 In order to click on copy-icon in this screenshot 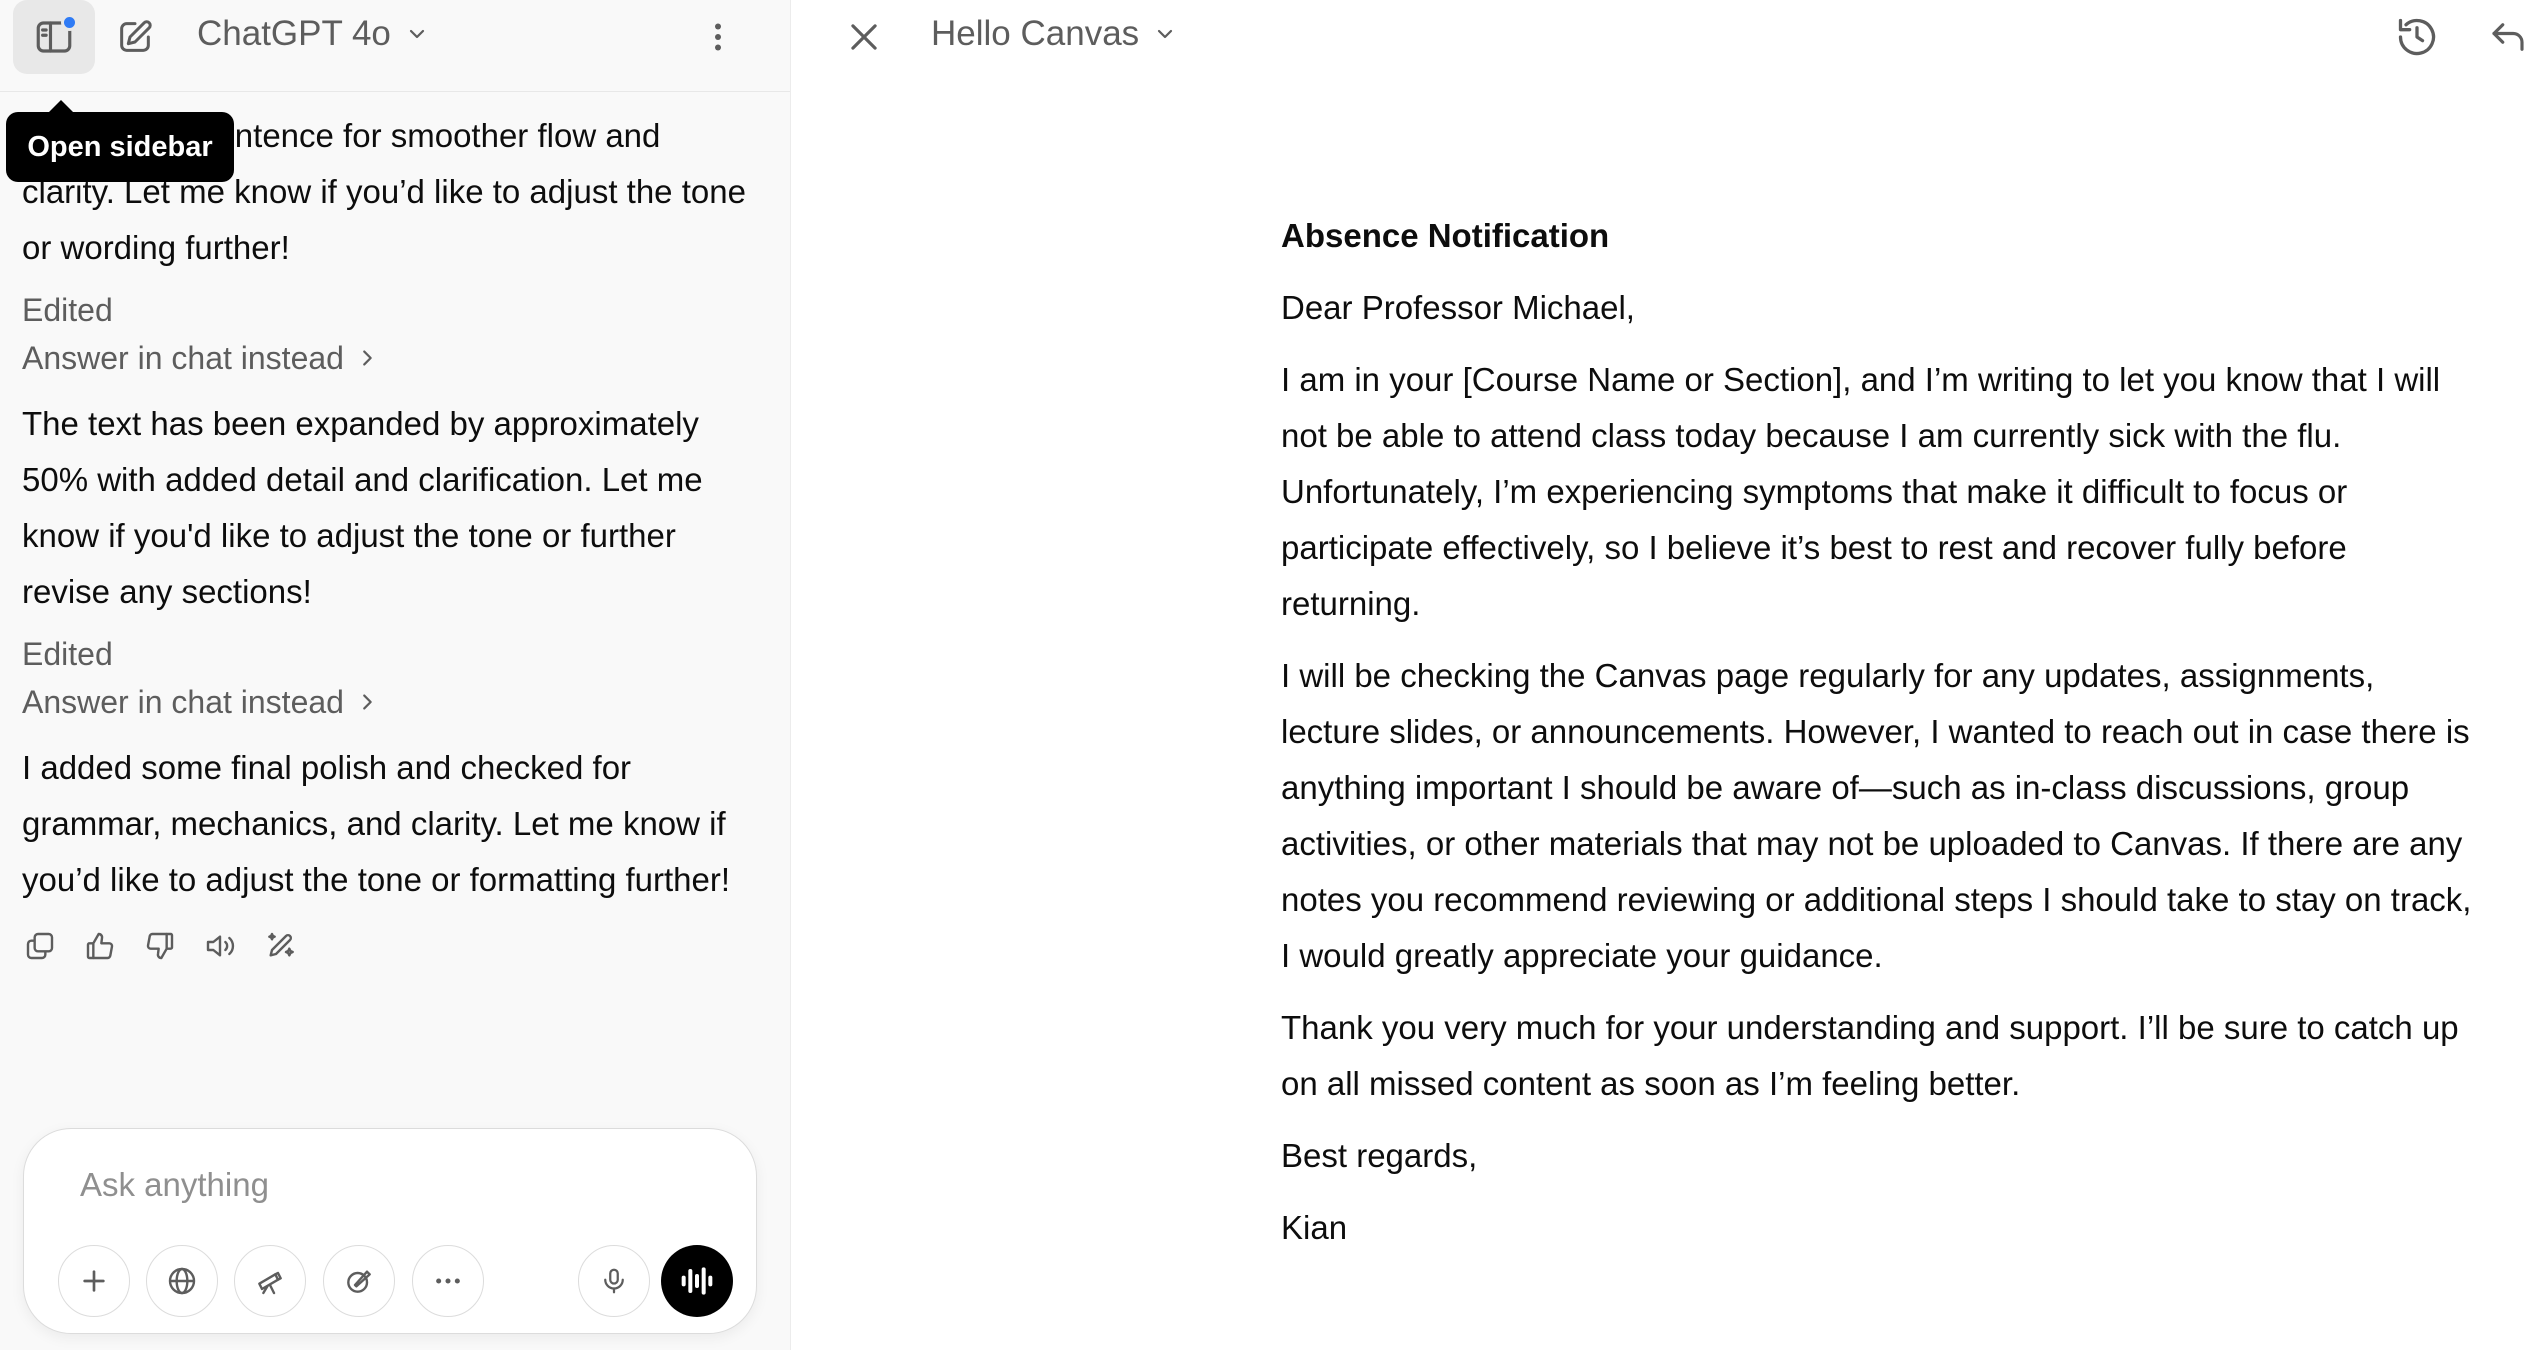, I will do `click(40, 946)`.